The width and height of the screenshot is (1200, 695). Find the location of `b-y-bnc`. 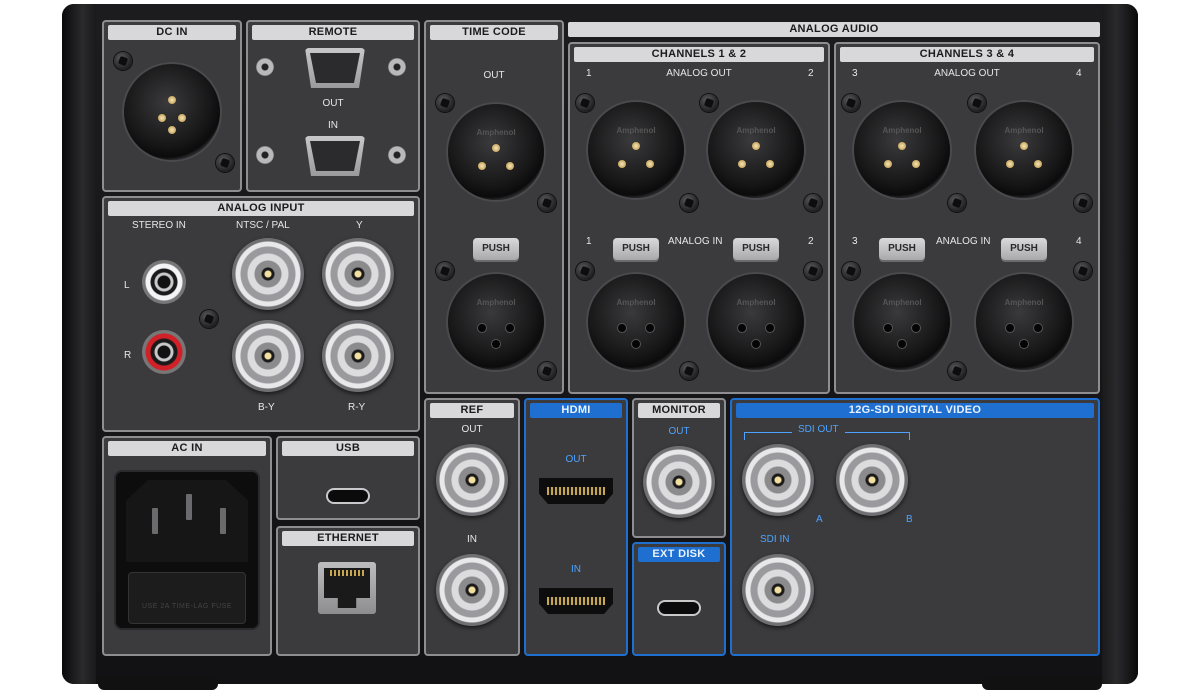

b-y-bnc is located at coordinates (268, 356).